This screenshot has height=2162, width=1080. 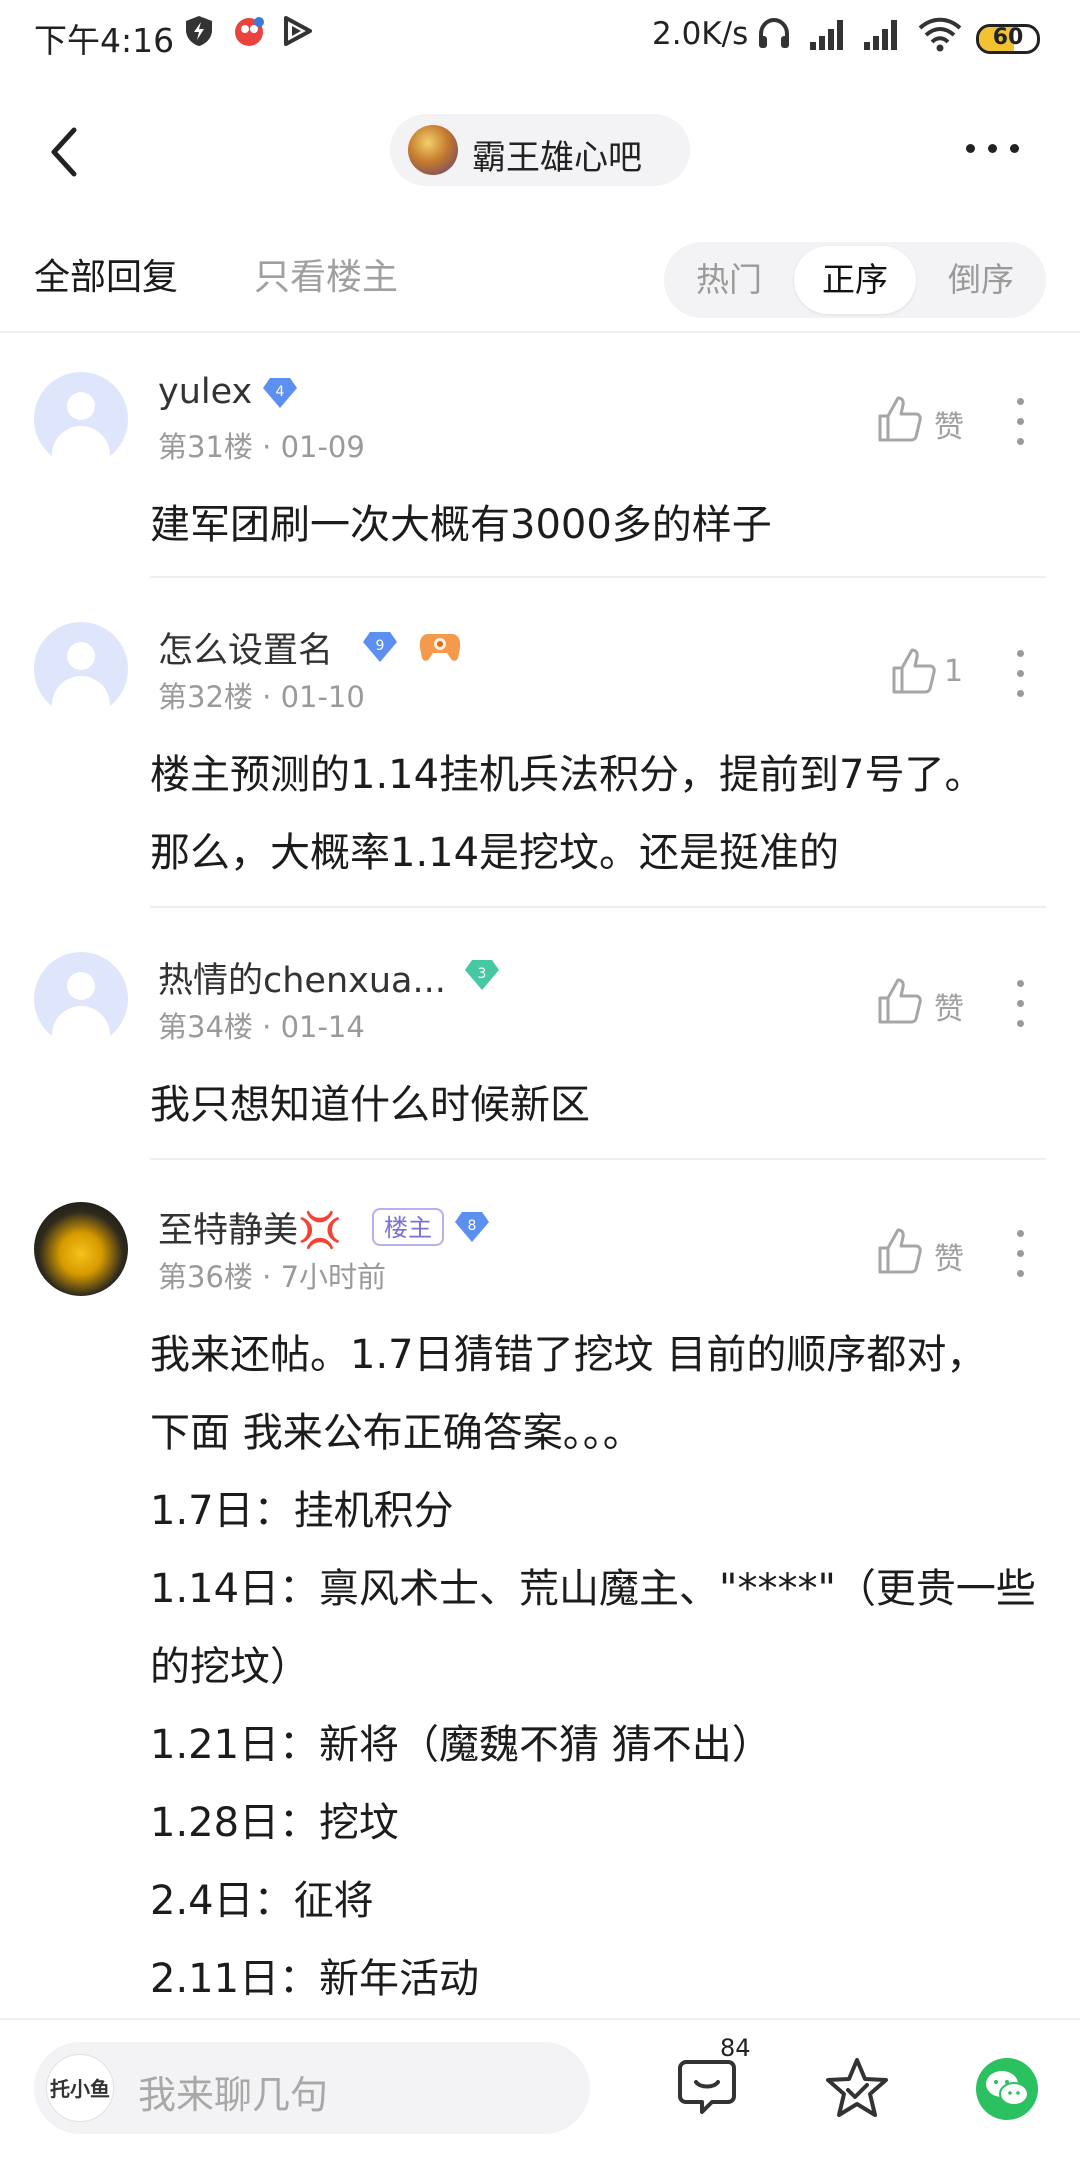 What do you see at coordinates (250, 1227) in the screenshot?
I see `username: 至特静美💢` at bounding box center [250, 1227].